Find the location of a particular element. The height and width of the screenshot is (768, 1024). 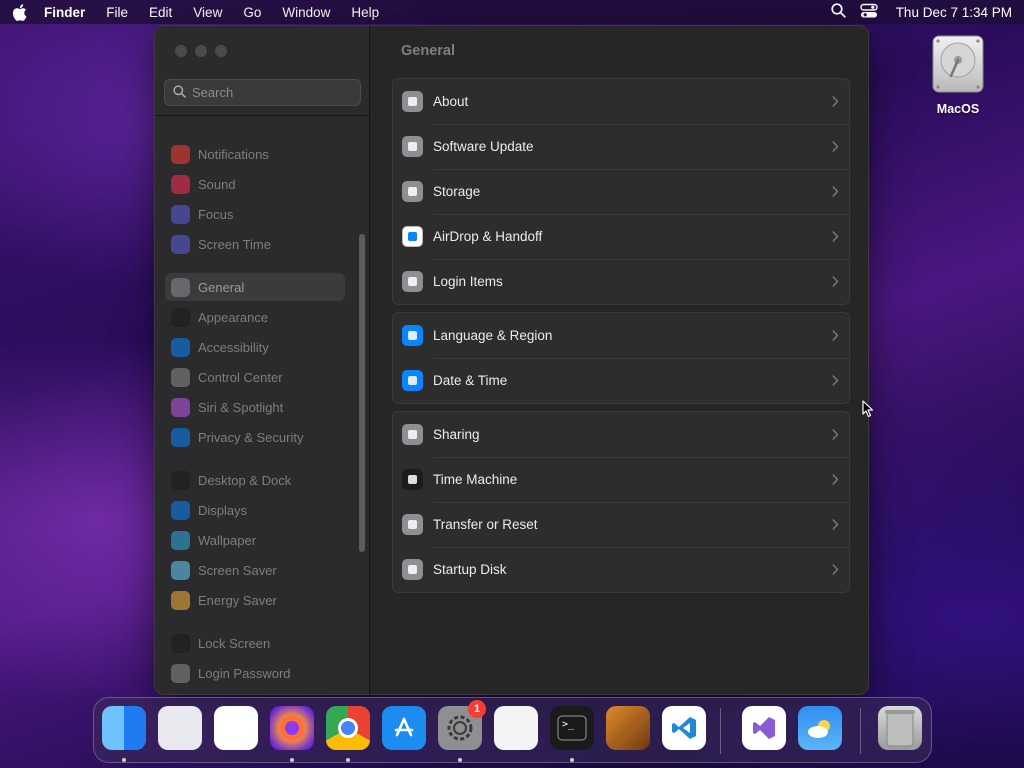

appearance-icon is located at coordinates (180, 317).